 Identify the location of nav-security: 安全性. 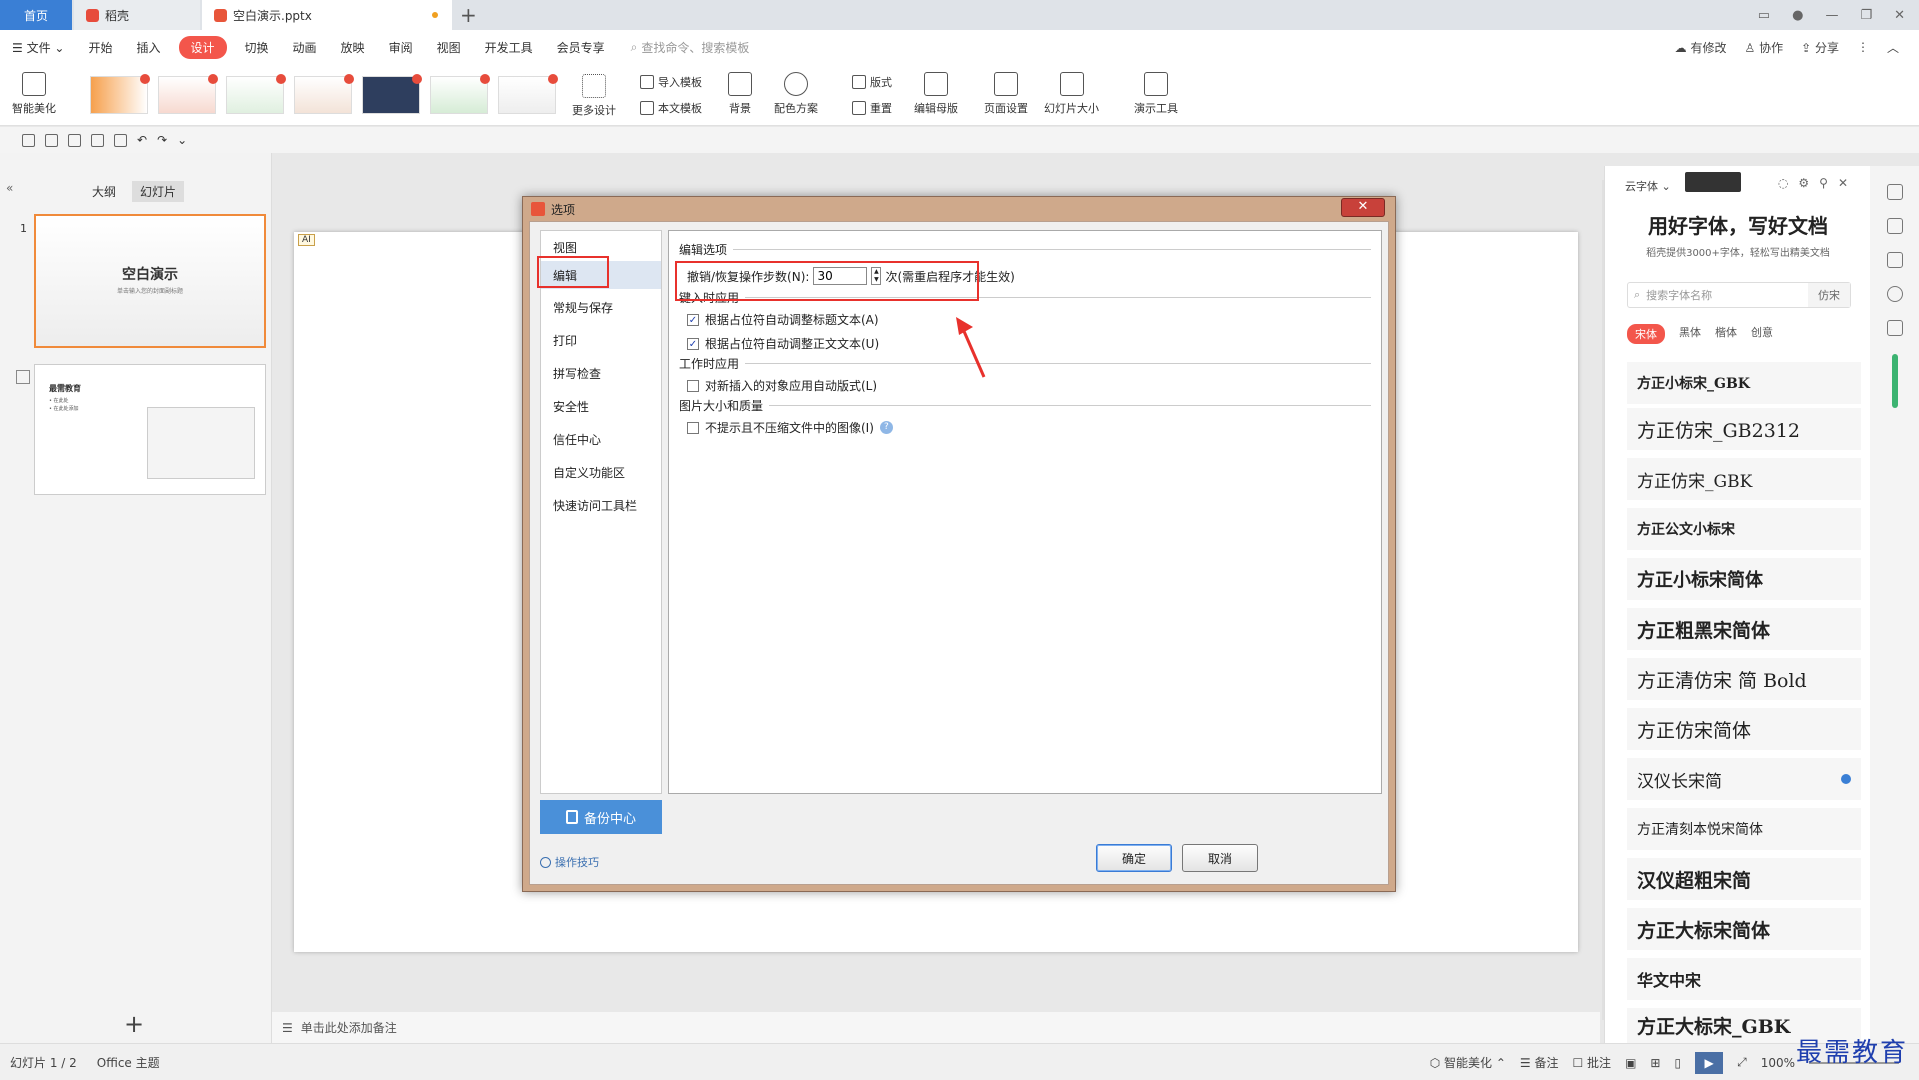
(601, 406).